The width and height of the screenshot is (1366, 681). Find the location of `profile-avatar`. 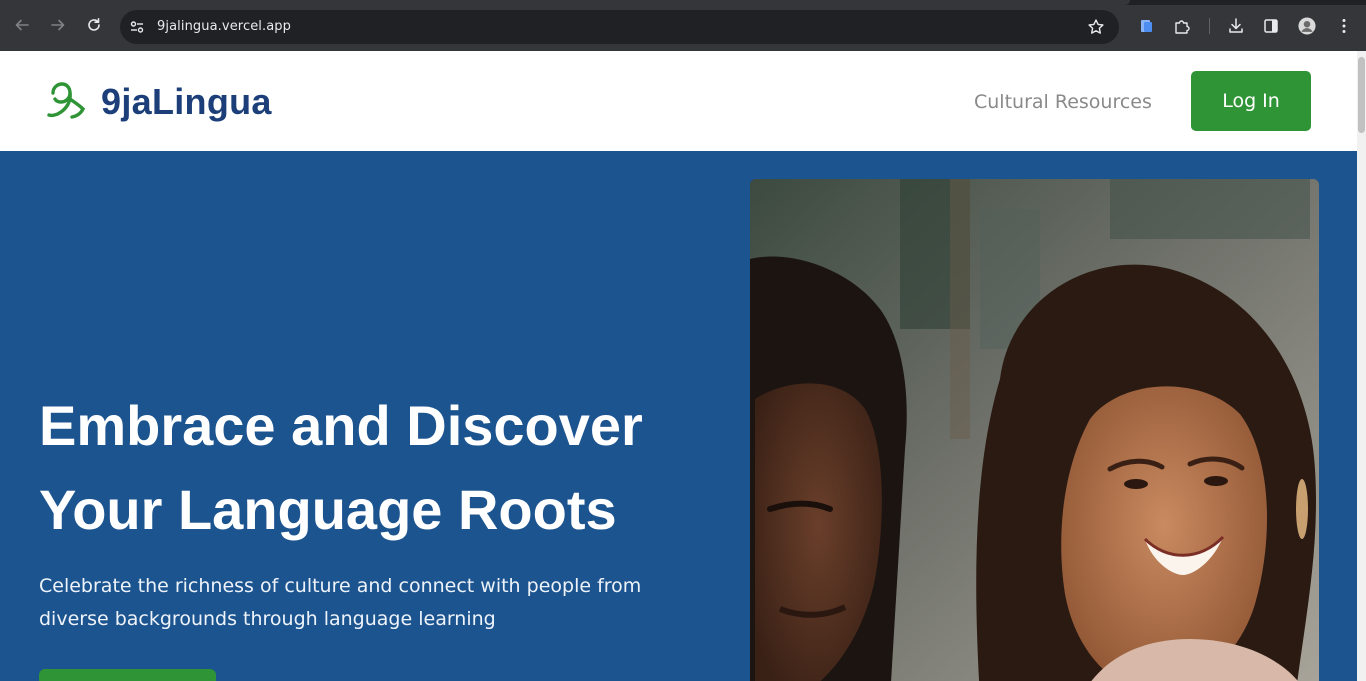

profile-avatar is located at coordinates (1307, 26).